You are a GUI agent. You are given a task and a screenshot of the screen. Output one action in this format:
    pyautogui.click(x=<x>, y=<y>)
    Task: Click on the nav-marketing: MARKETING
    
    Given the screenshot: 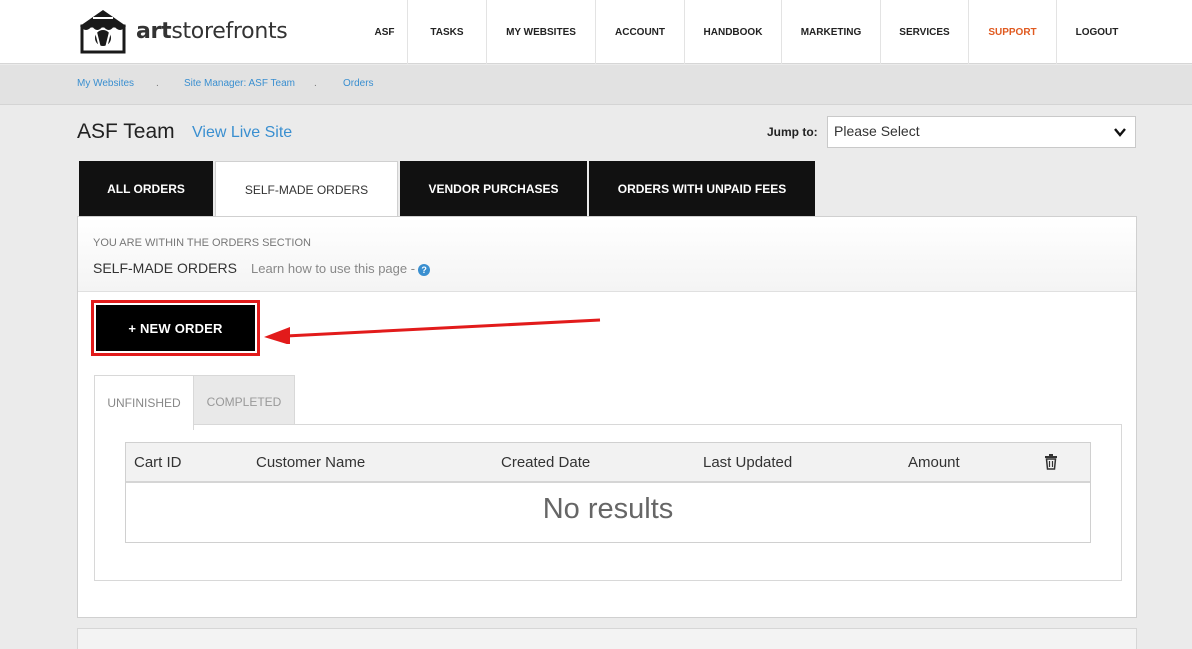 What is the action you would take?
    pyautogui.click(x=831, y=32)
    